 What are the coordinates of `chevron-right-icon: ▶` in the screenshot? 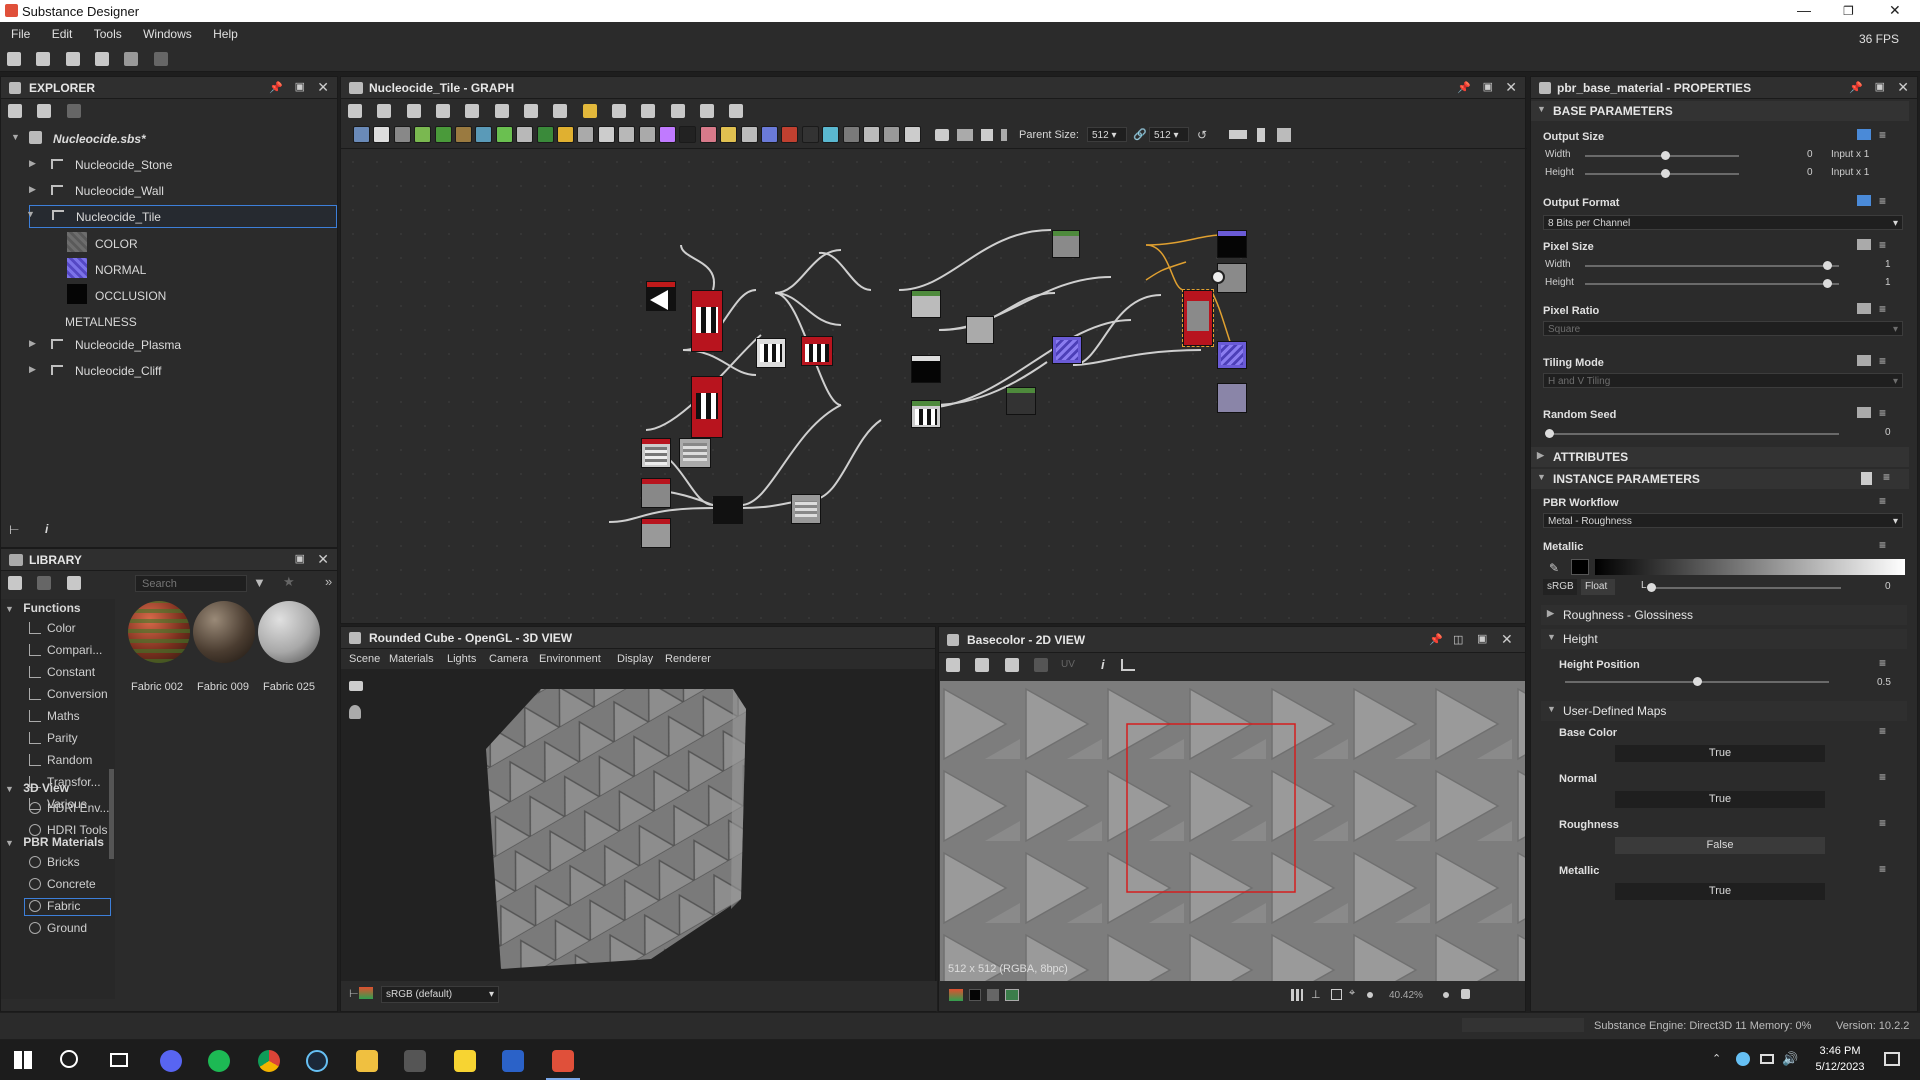 It's located at (1550, 613).